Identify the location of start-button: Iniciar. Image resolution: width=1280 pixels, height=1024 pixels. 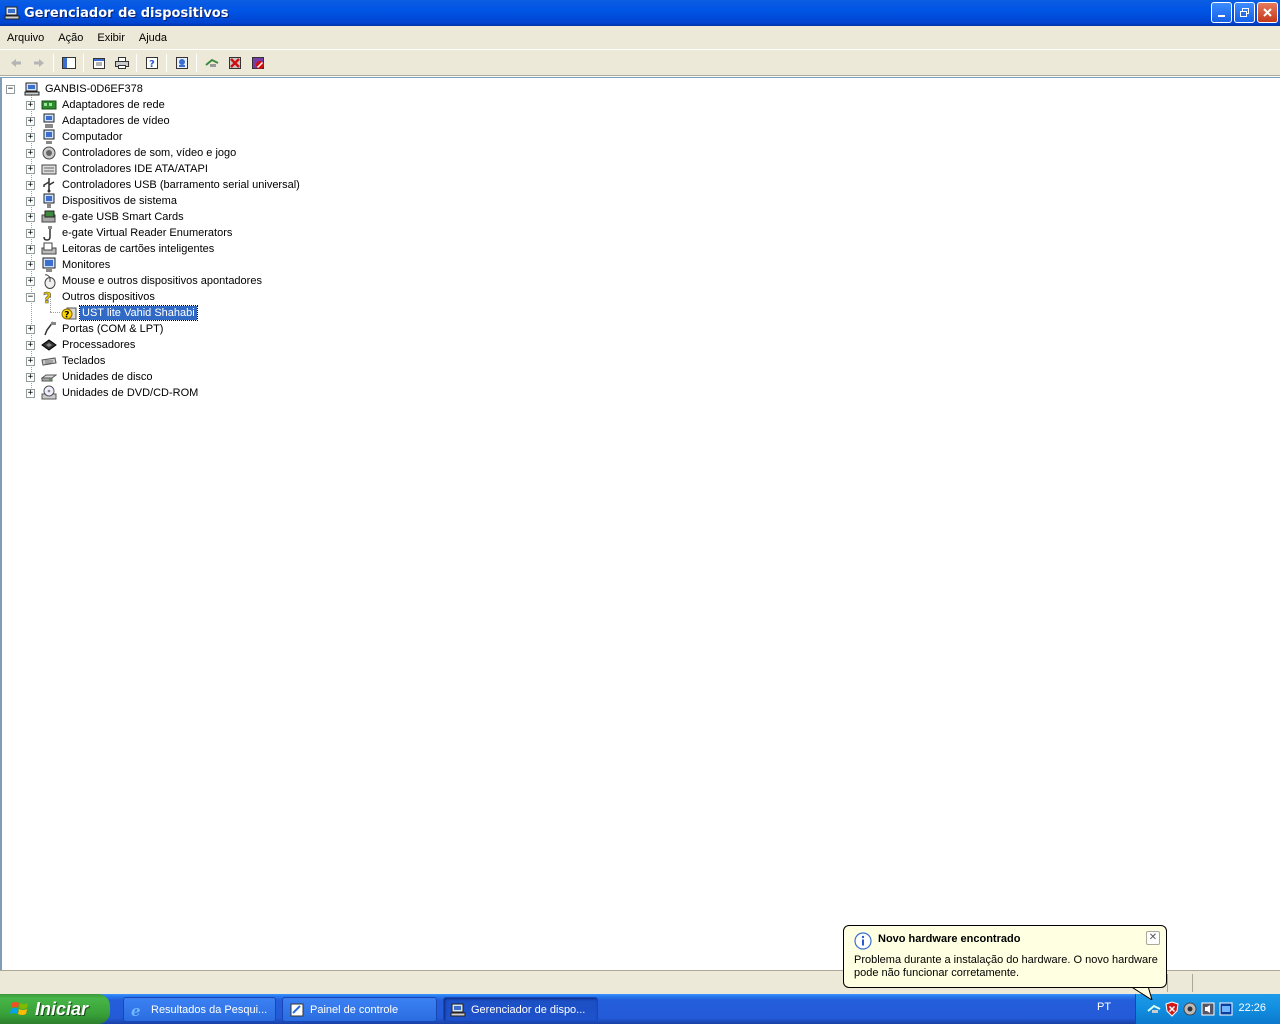
(55, 1009).